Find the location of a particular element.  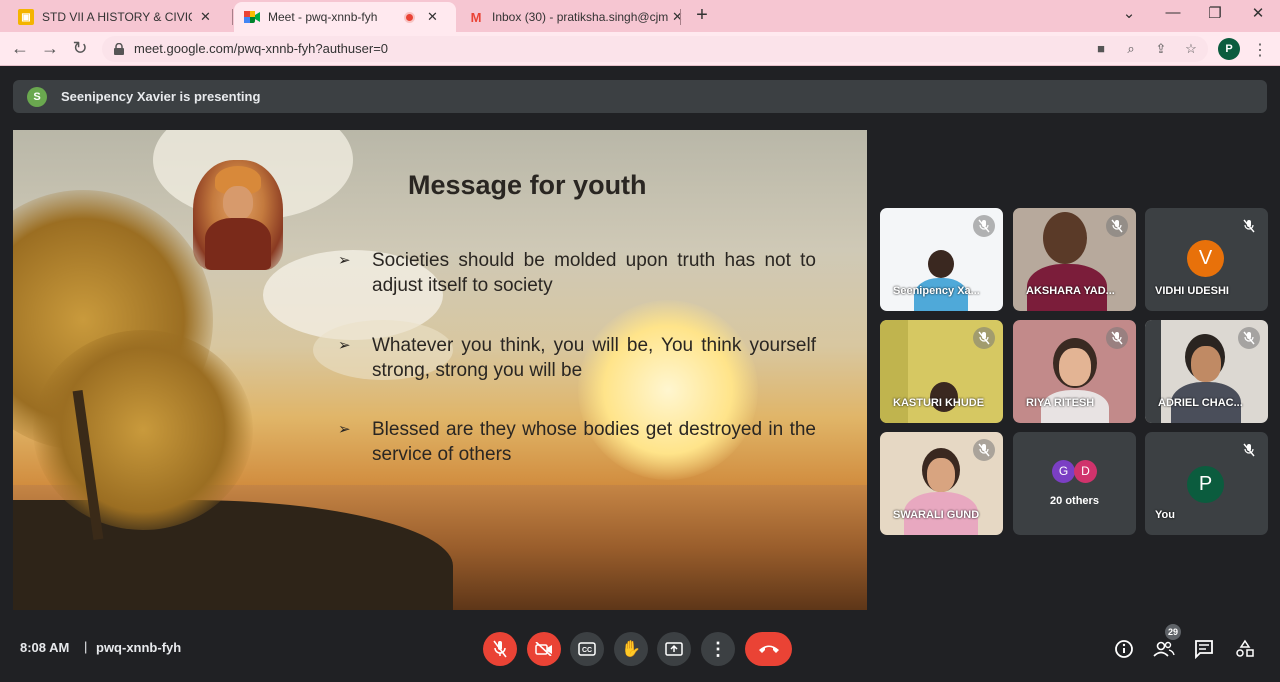

presenting-text: Seenipency Xavier is presenting is located at coordinates (161, 96).